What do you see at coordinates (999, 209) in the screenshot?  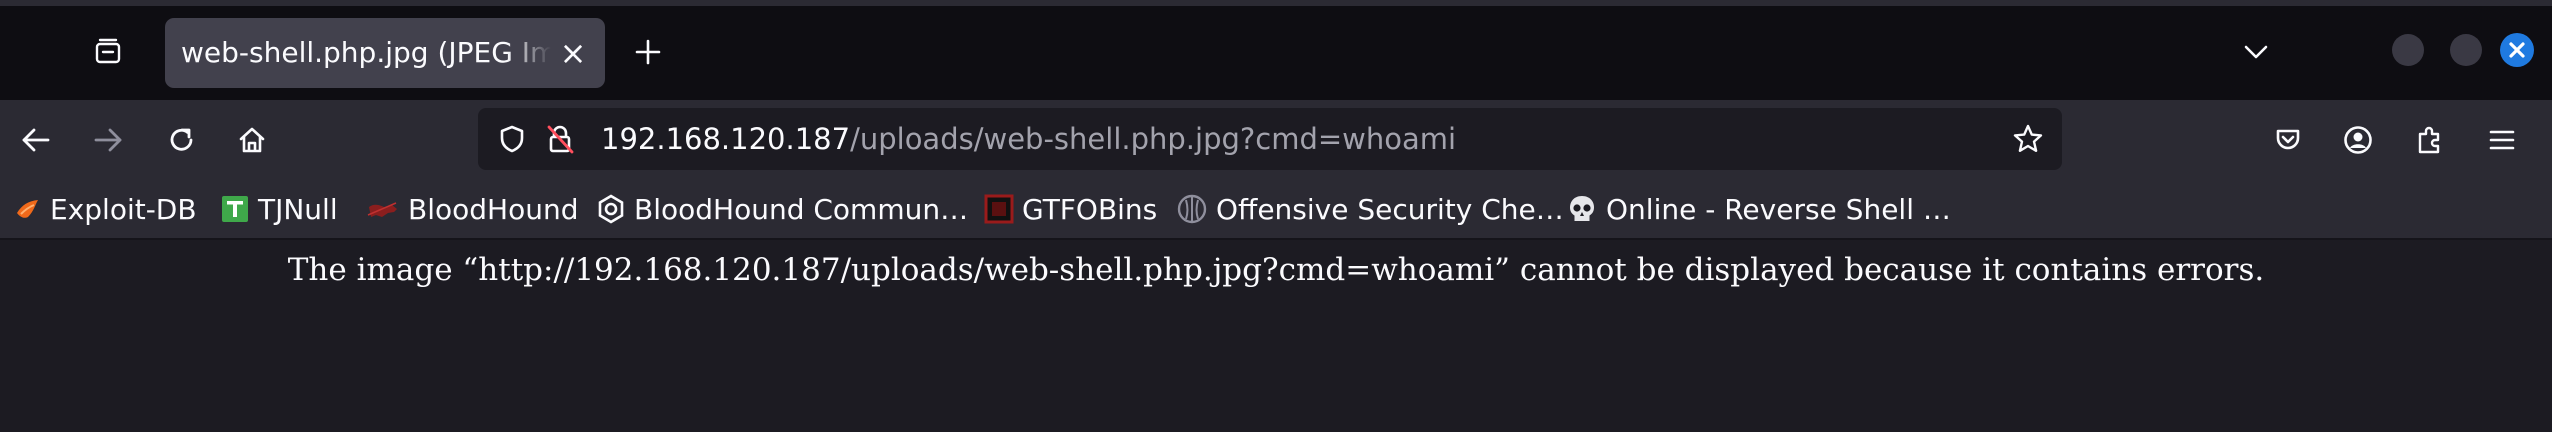 I see `gtfobins-icon` at bounding box center [999, 209].